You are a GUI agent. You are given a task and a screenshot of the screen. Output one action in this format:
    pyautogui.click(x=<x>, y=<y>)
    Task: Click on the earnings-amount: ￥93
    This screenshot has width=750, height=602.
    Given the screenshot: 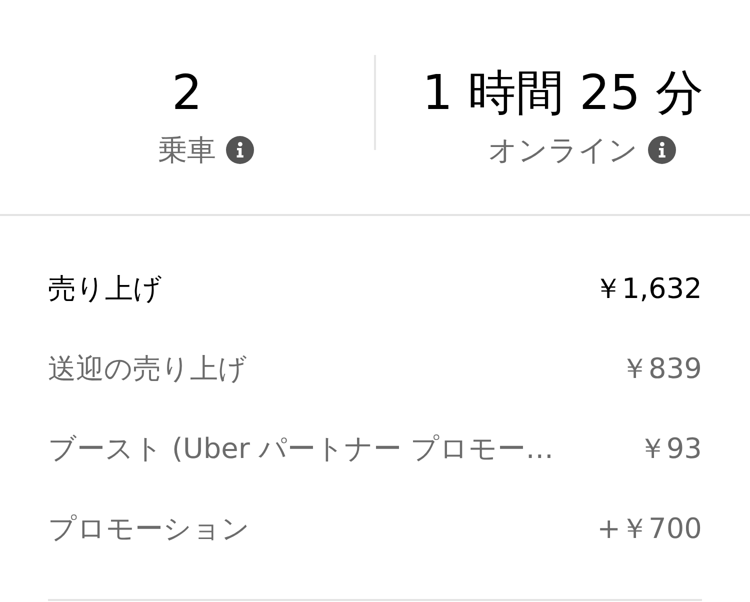 What is the action you would take?
    pyautogui.click(x=670, y=449)
    